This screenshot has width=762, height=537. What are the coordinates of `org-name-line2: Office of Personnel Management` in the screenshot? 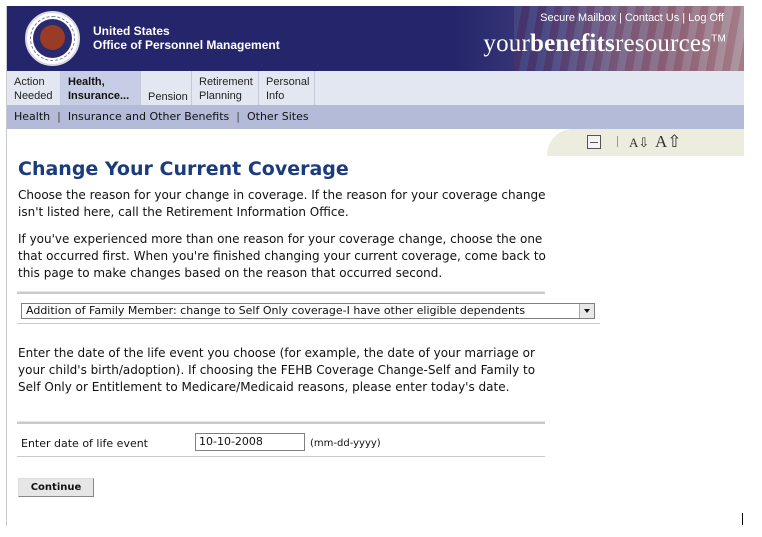 It's located at (186, 45).